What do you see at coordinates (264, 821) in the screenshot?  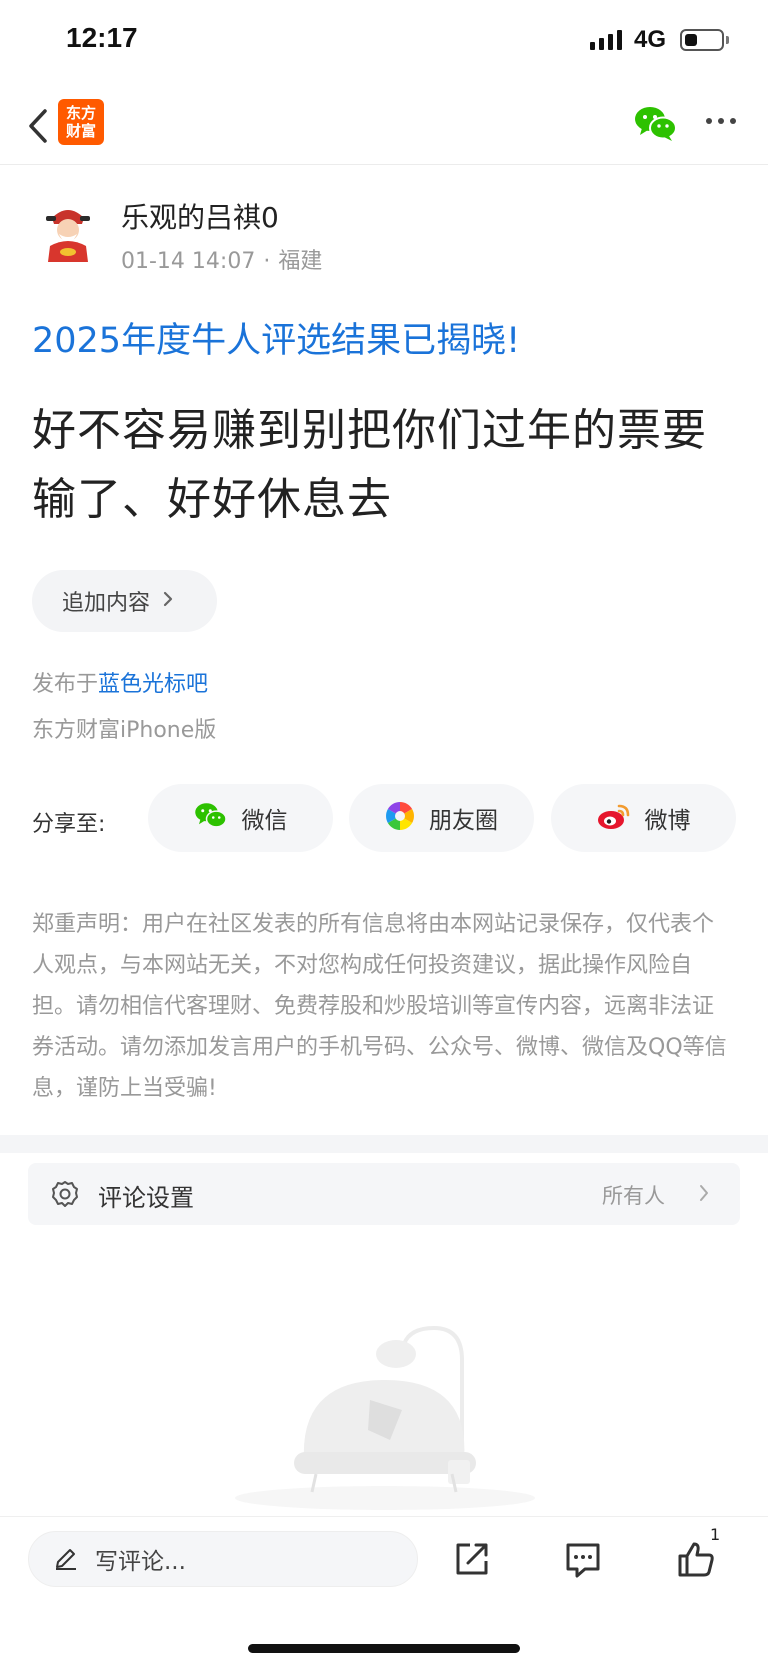 I see `share-wechat-label: 微信` at bounding box center [264, 821].